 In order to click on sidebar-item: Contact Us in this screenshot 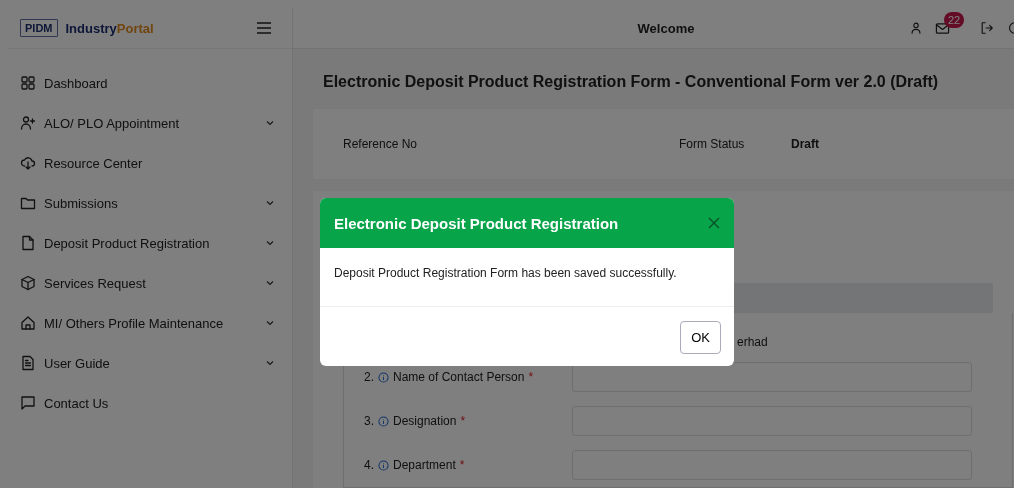, I will do `click(150, 403)`.